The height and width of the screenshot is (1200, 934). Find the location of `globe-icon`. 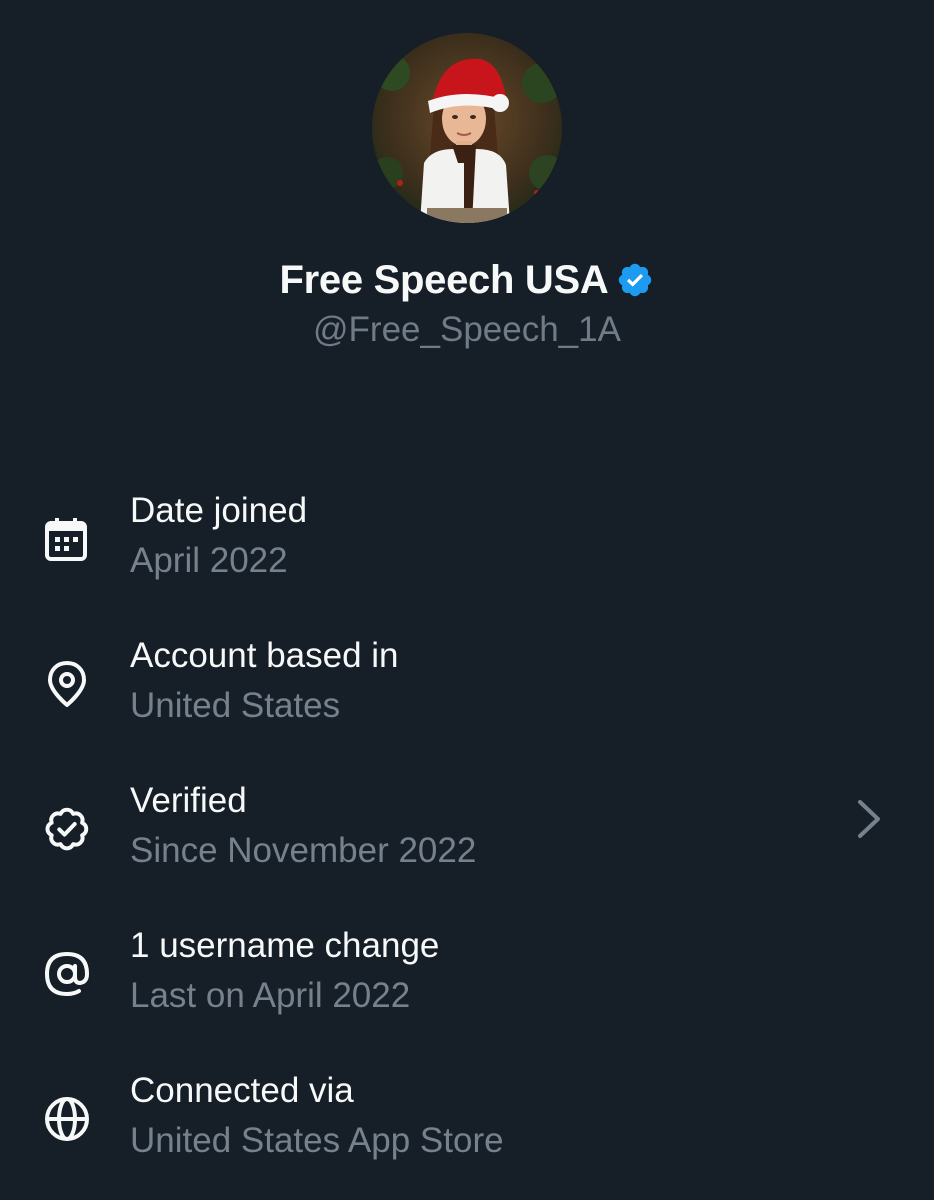

globe-icon is located at coordinates (67, 1119).